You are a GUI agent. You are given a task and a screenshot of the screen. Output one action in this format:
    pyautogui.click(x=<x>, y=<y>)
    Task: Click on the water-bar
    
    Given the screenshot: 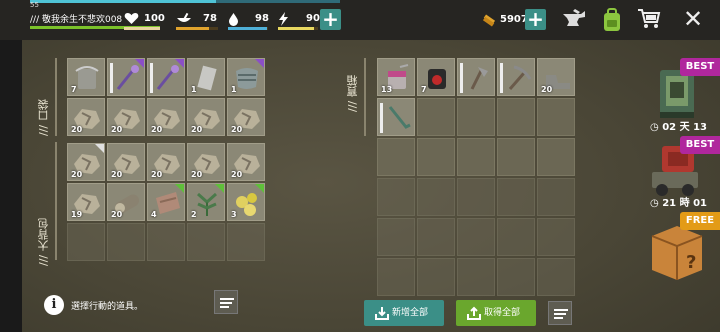 What is the action you would take?
    pyautogui.click(x=248, y=28)
    